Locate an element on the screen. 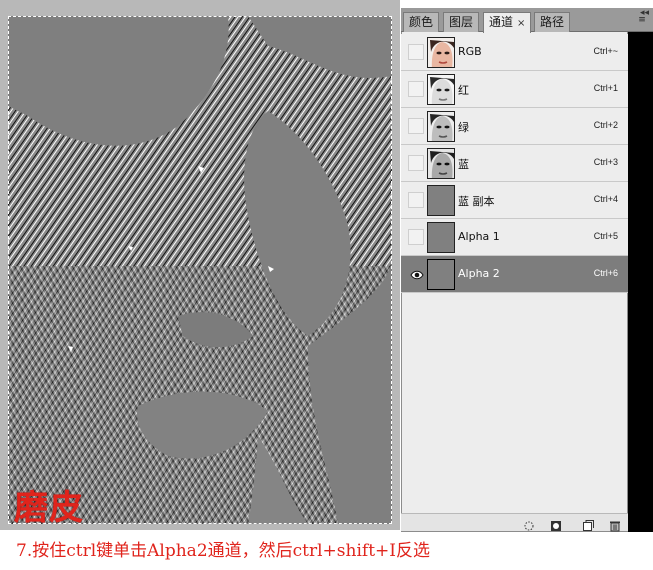 The height and width of the screenshot is (570, 653). close-icon: × is located at coordinates (521, 23).